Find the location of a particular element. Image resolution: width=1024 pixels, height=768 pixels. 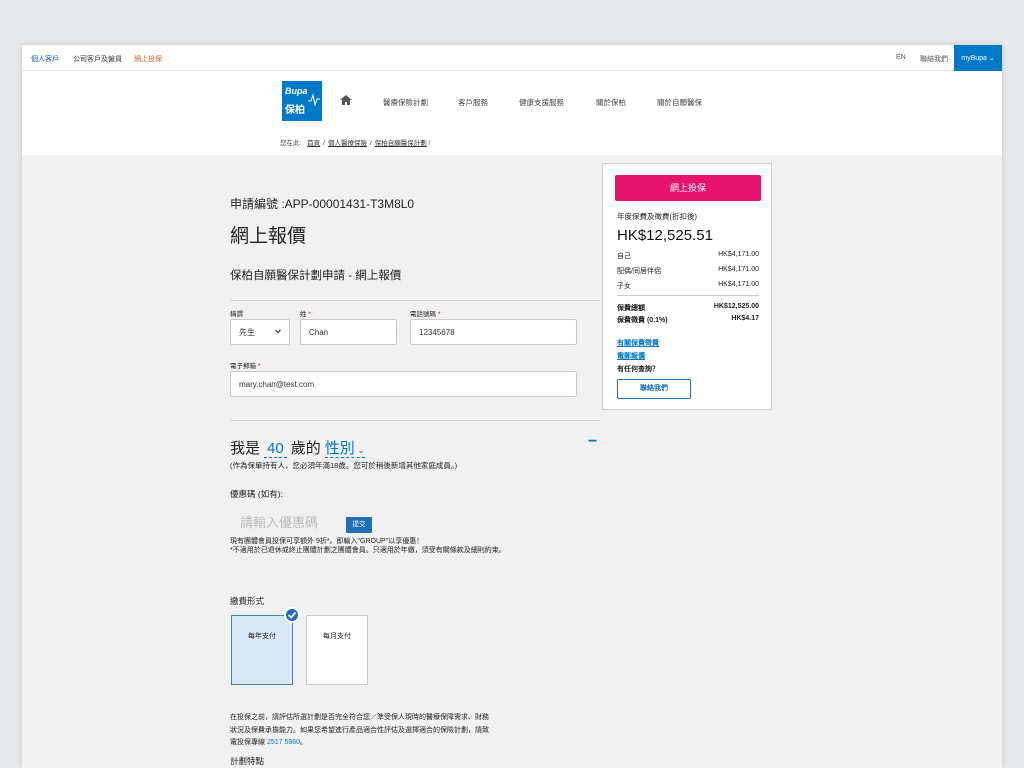

email-input: mary.chan@test.com is located at coordinates (403, 384).